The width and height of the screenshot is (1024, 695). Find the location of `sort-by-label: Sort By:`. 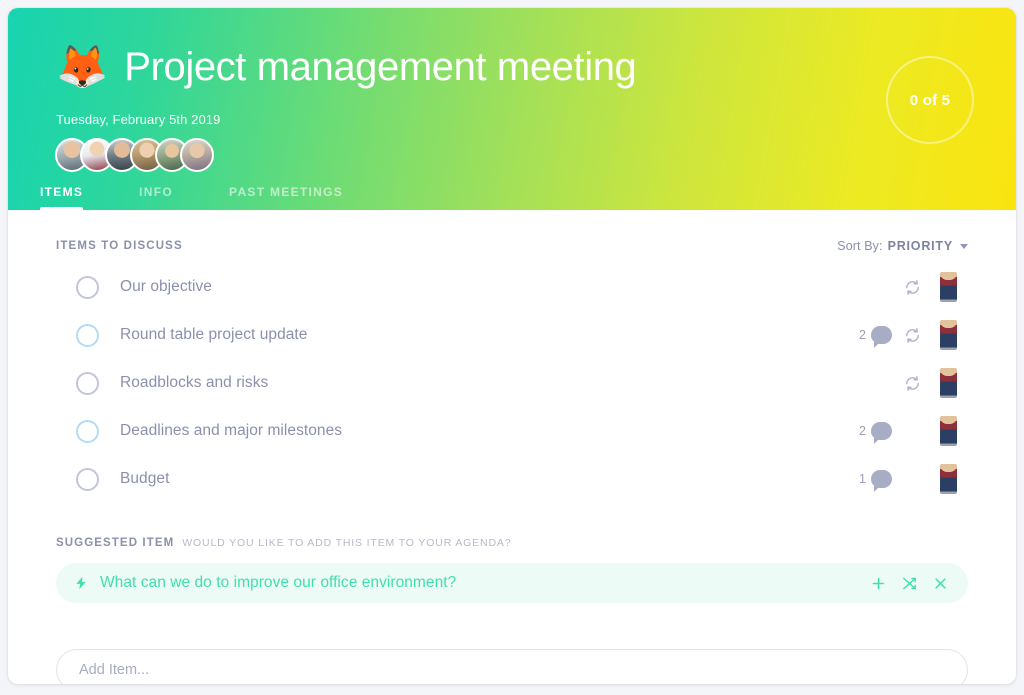

sort-by-label: Sort By: is located at coordinates (860, 246).